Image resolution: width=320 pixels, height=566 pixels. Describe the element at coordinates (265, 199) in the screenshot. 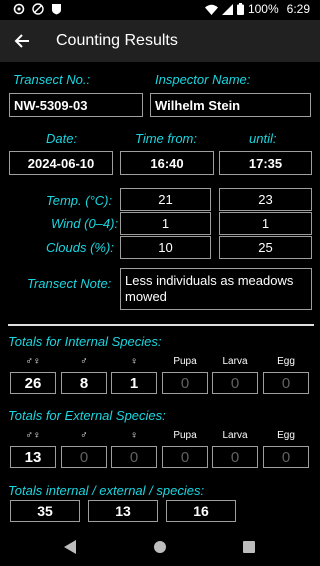

I see `temperature-end-field: 23` at that location.